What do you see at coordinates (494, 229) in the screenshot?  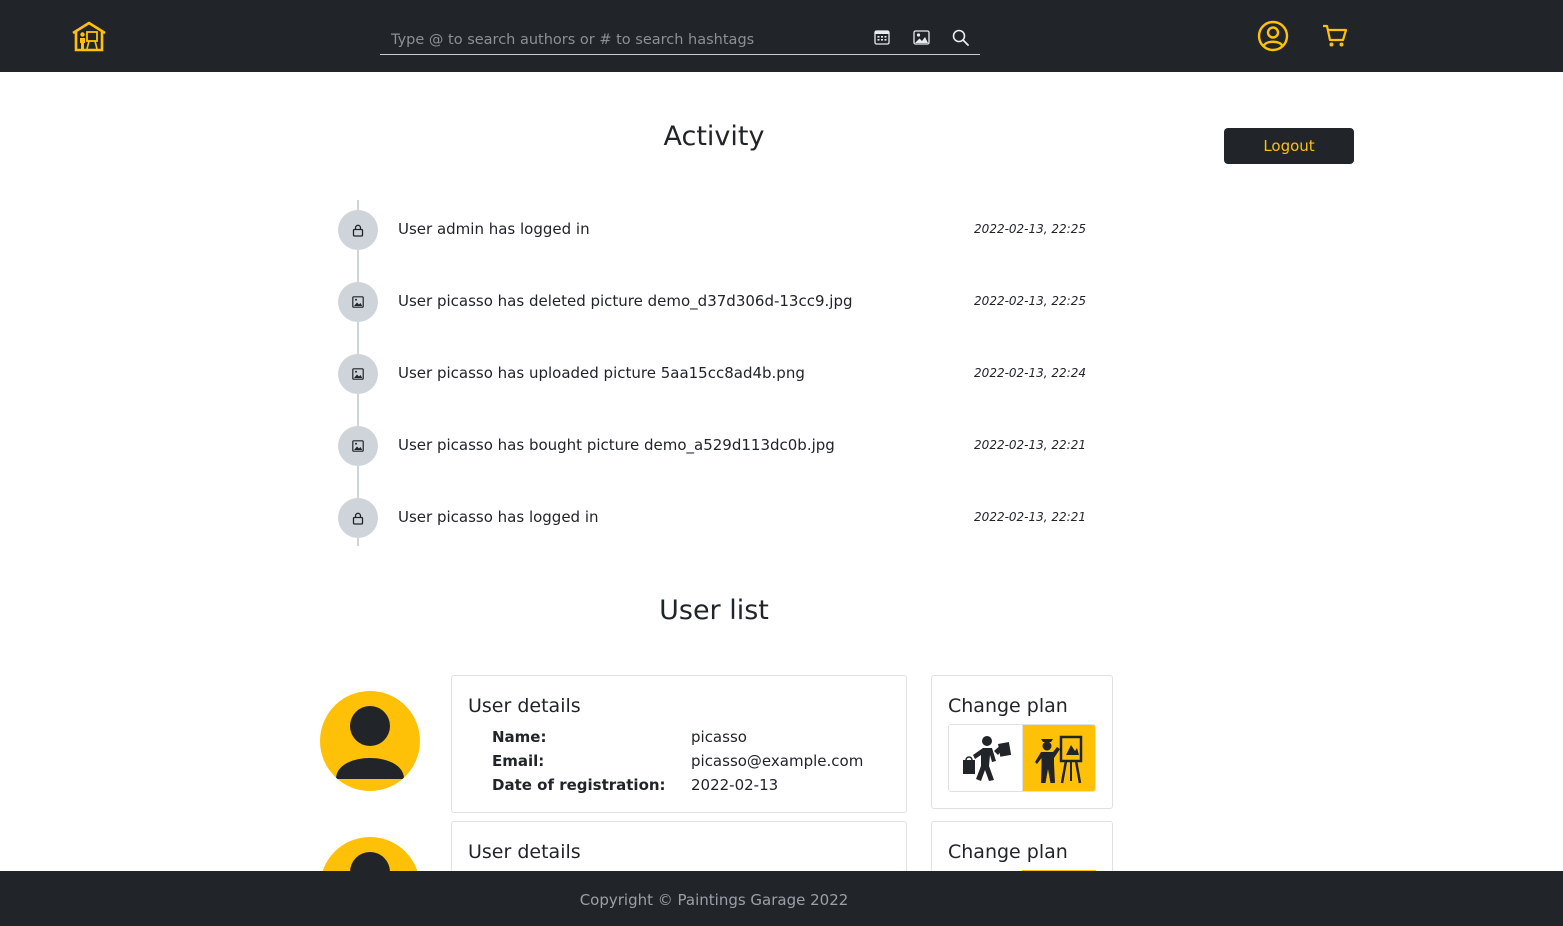 I see `activity-text: User admin has logged in` at bounding box center [494, 229].